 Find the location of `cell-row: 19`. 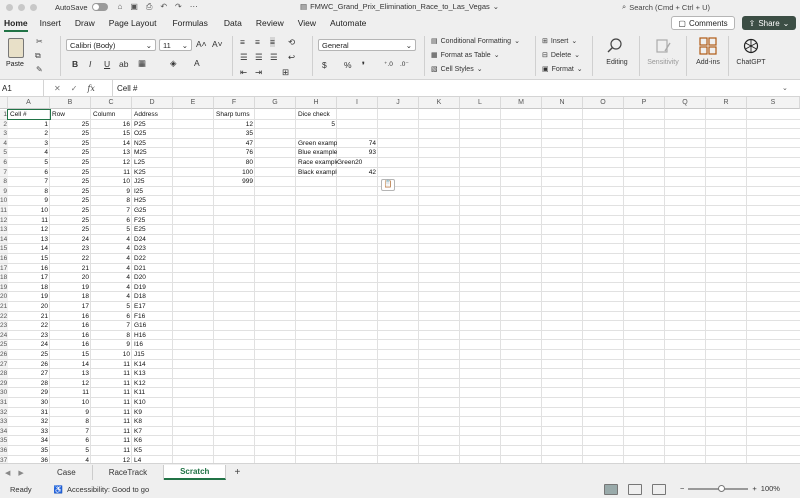

cell-row: 19 is located at coordinates (70, 288).